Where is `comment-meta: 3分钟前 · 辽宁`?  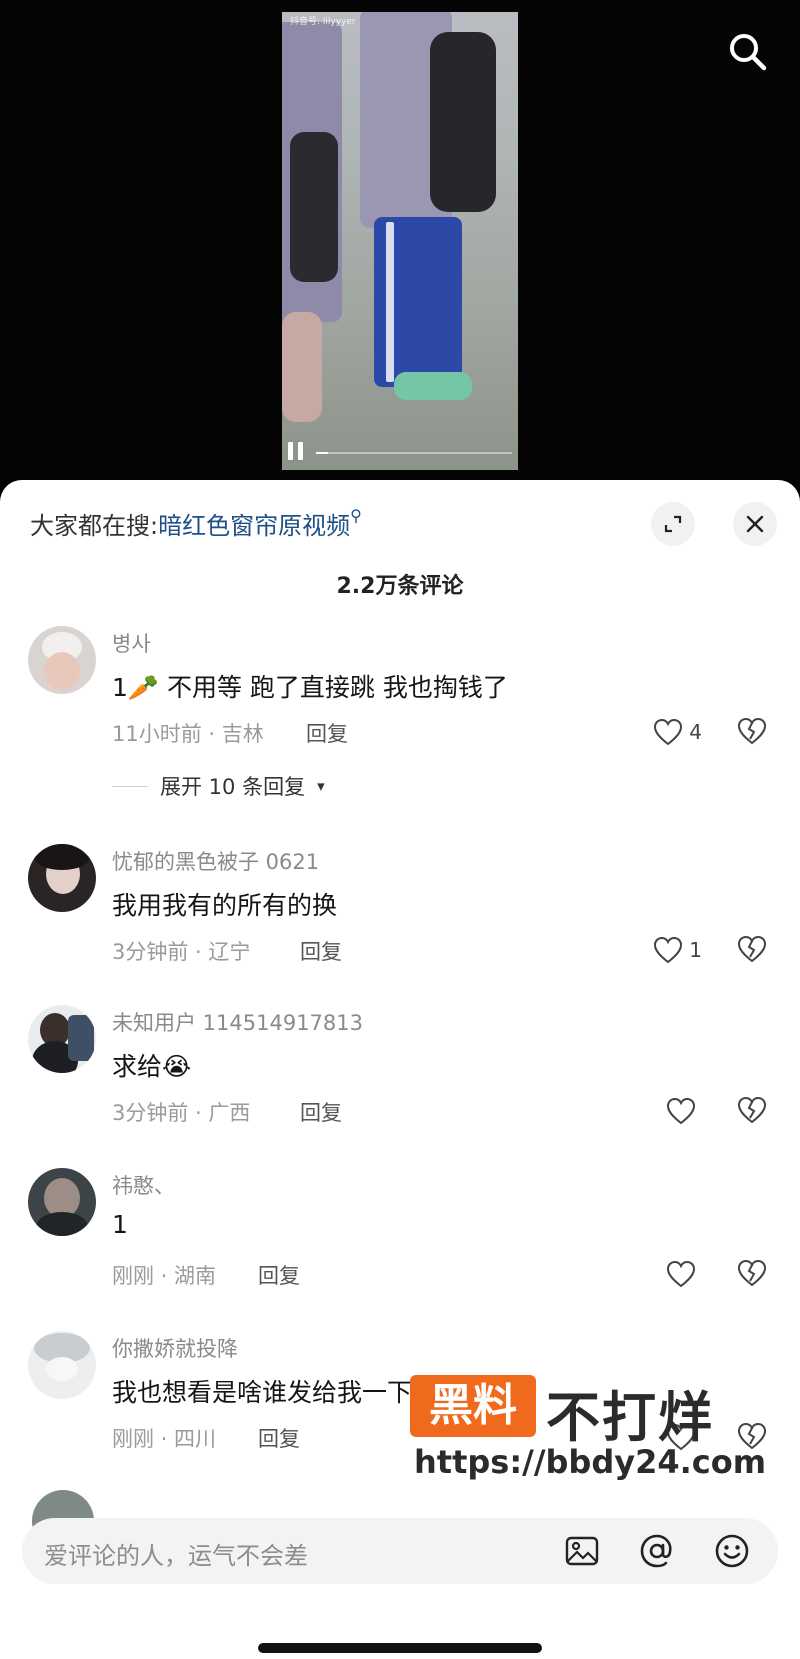
comment-meta: 3分钟前 · 辽宁 is located at coordinates (181, 952).